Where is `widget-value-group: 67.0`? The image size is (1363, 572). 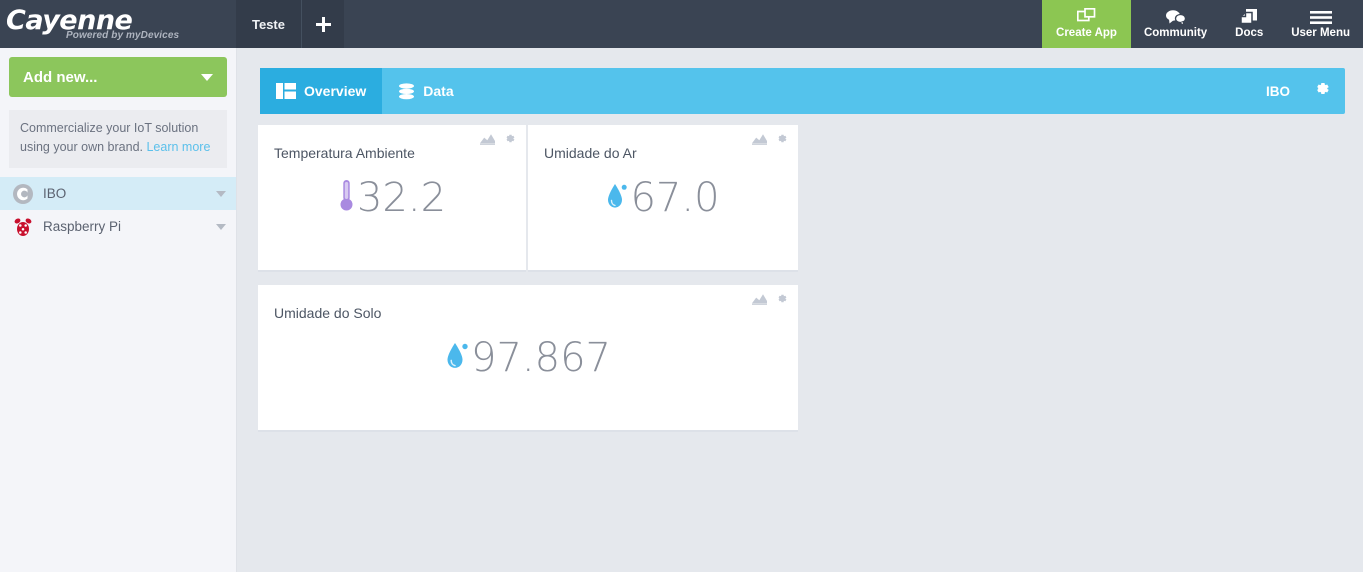
widget-value-group: 67.0 is located at coordinates (663, 198).